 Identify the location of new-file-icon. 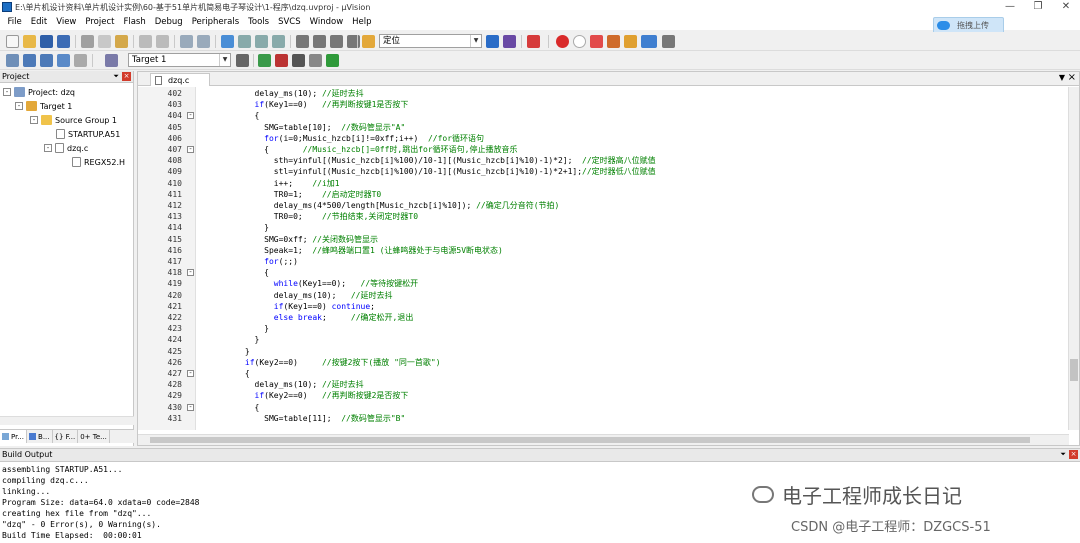
(12, 41).